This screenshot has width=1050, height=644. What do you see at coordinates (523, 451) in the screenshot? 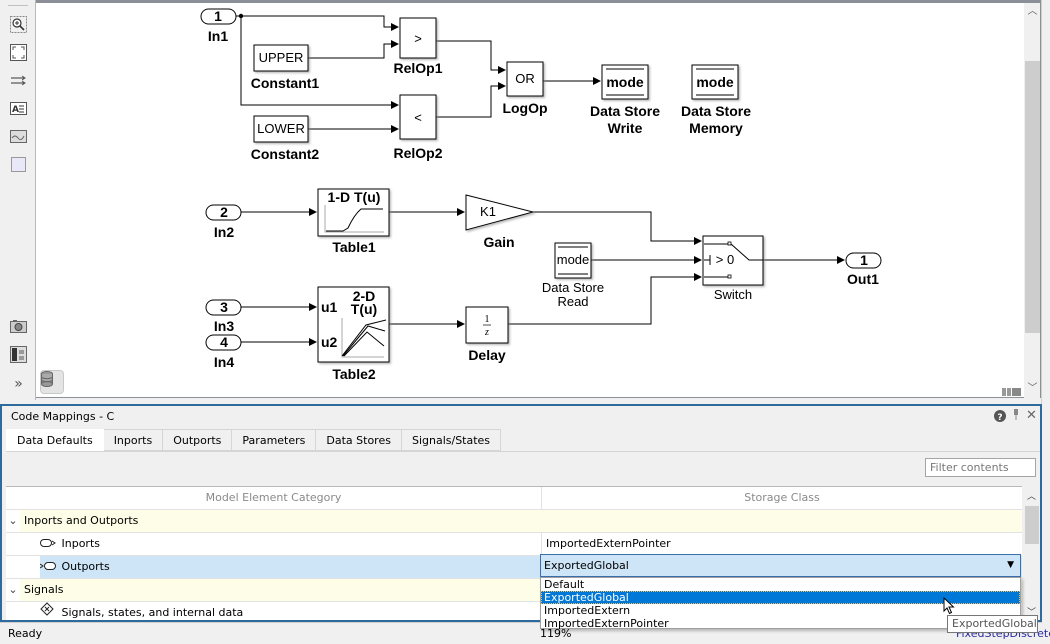
I see `tabs-divider` at bounding box center [523, 451].